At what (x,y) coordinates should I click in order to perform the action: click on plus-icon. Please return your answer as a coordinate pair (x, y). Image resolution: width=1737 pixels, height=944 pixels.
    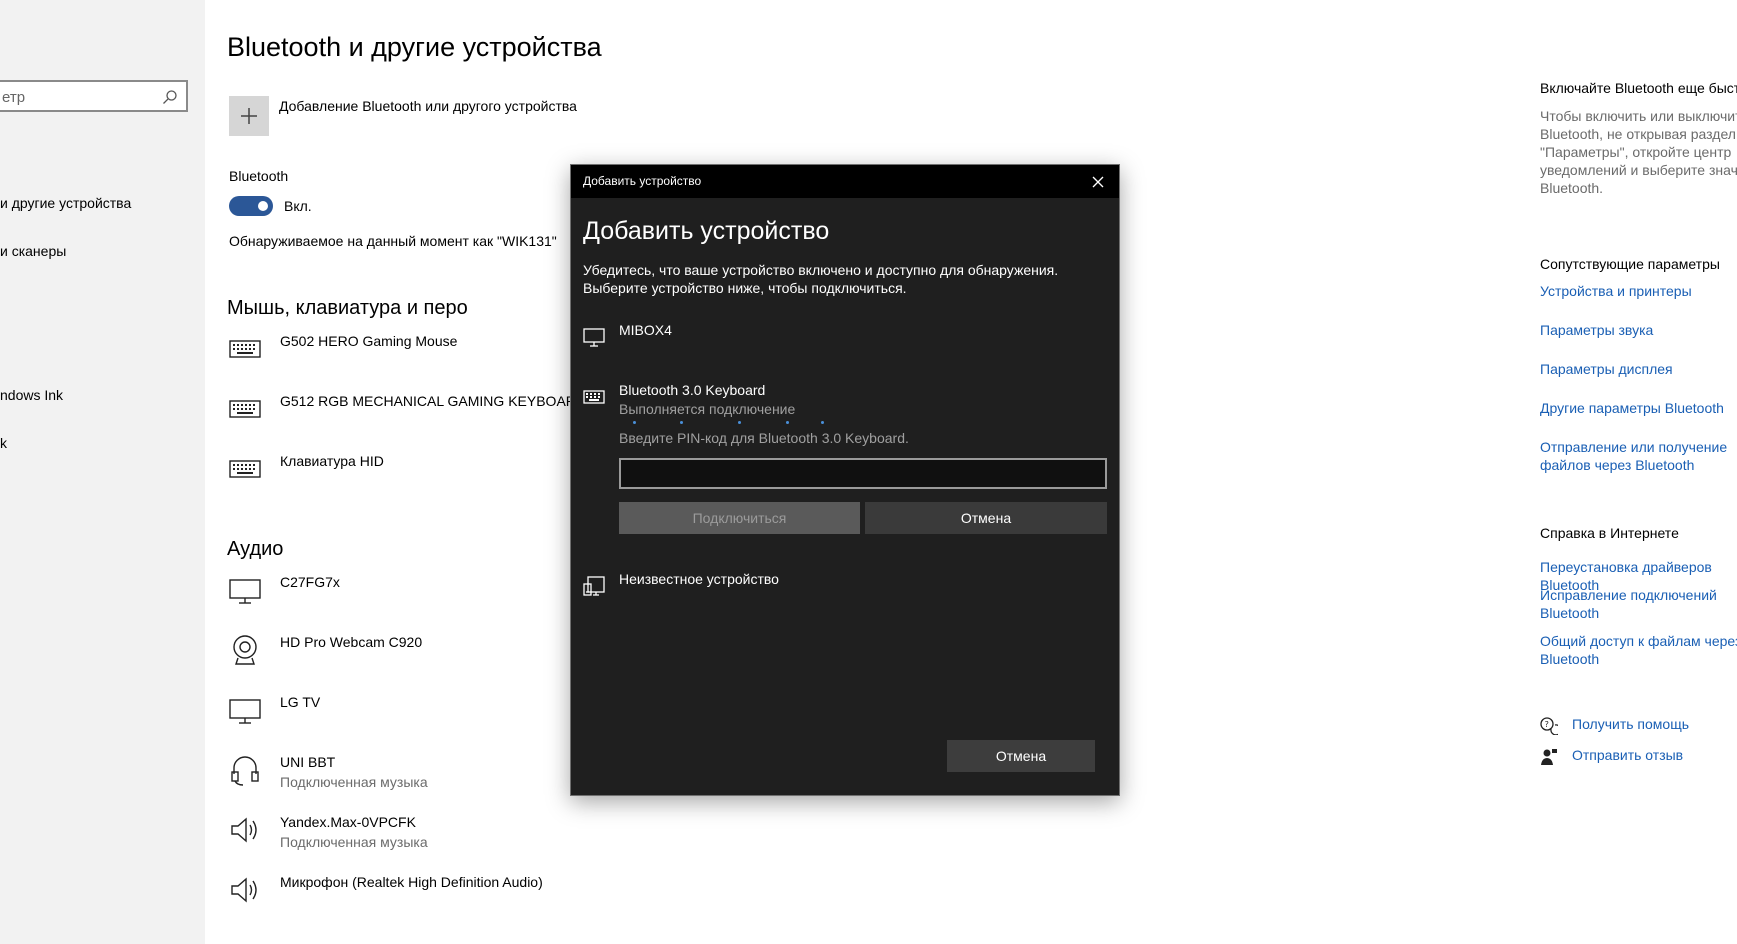
    Looking at the image, I should click on (249, 116).